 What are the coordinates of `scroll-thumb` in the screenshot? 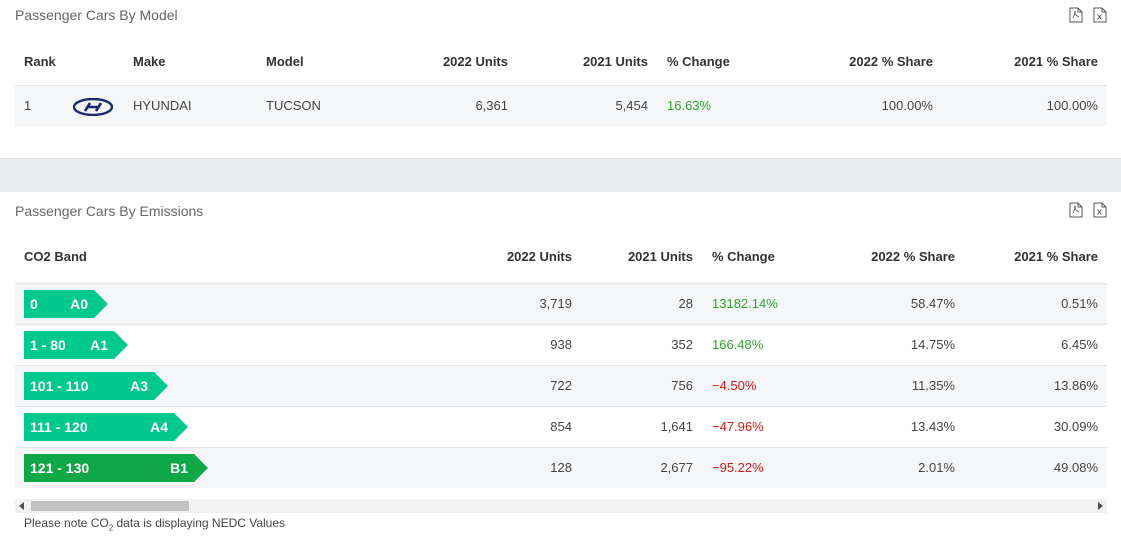 It's located at (110, 506).